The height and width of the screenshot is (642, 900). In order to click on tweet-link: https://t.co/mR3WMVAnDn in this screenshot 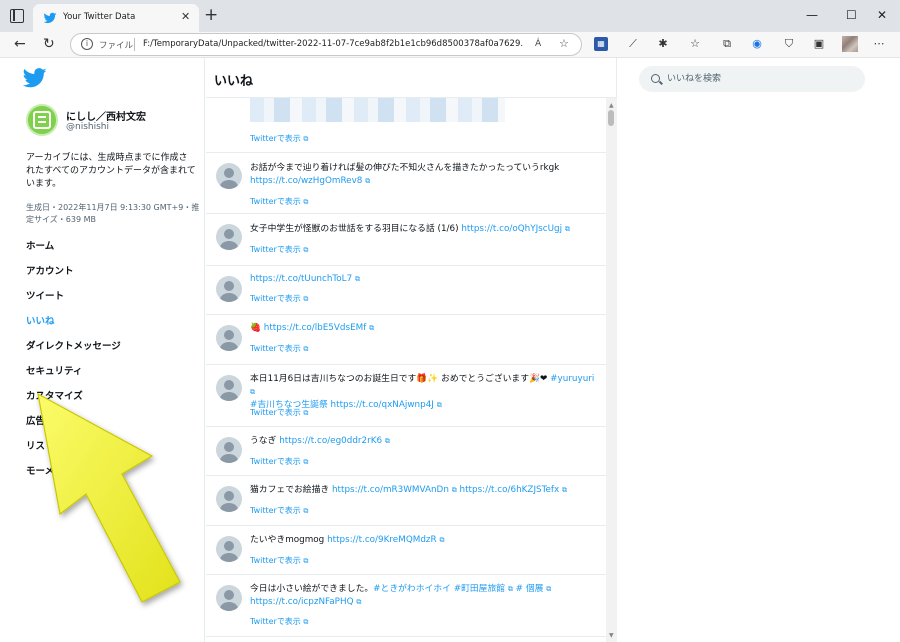, I will do `click(390, 490)`.